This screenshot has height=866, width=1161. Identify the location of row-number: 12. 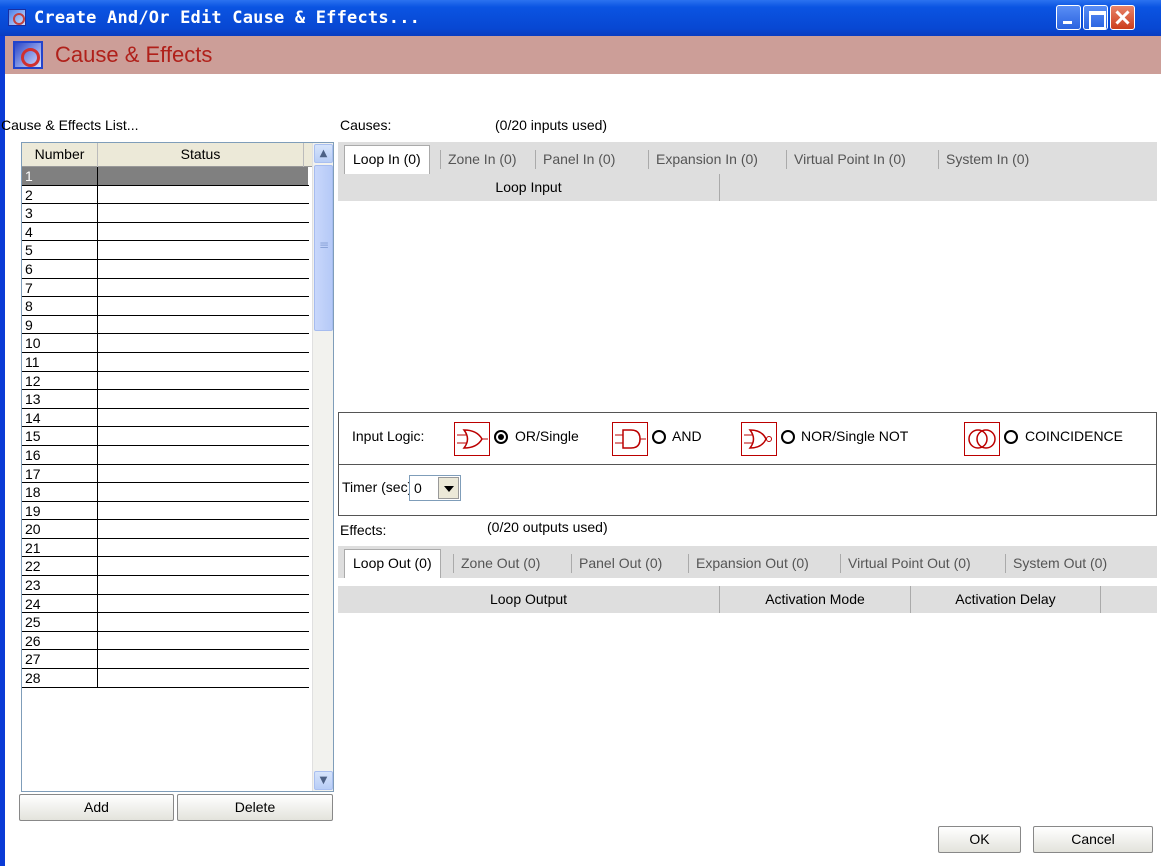
(60, 380).